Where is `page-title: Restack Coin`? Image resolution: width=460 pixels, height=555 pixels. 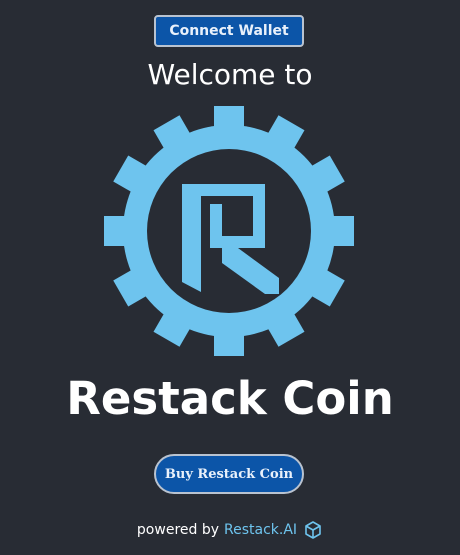
page-title: Restack Coin is located at coordinates (230, 398).